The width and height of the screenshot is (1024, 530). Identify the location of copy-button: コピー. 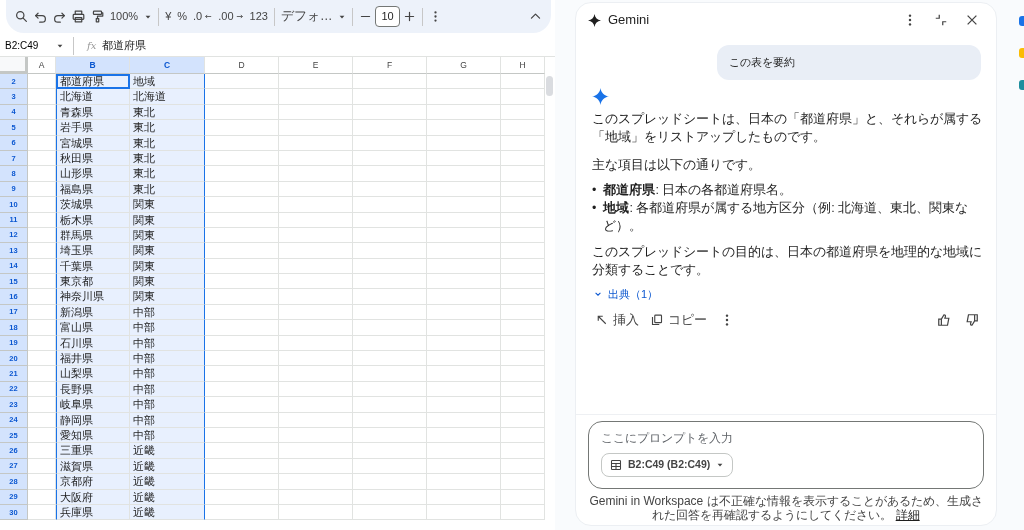
(679, 320).